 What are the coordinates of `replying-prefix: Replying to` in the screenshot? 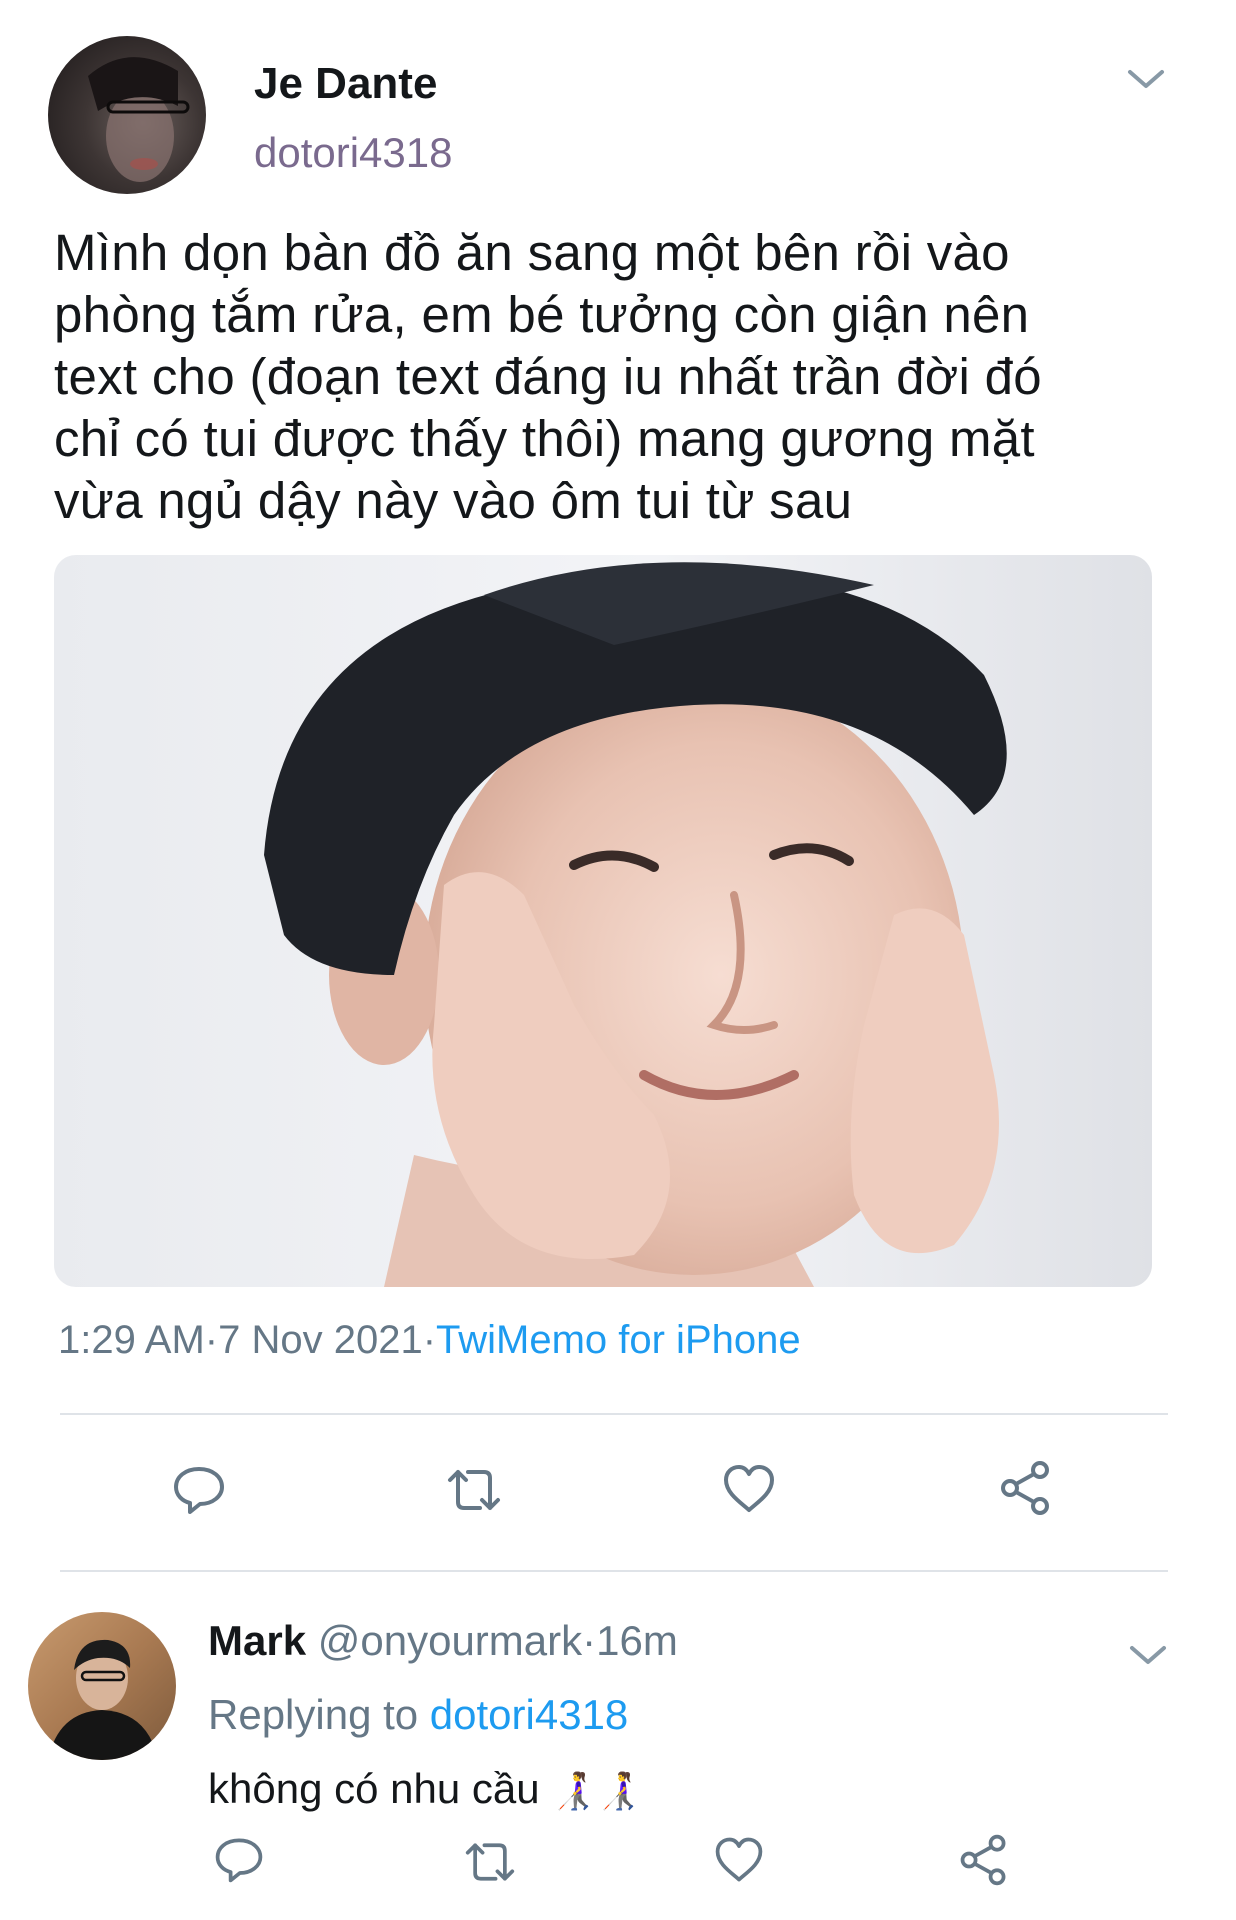 It's located at (313, 1714).